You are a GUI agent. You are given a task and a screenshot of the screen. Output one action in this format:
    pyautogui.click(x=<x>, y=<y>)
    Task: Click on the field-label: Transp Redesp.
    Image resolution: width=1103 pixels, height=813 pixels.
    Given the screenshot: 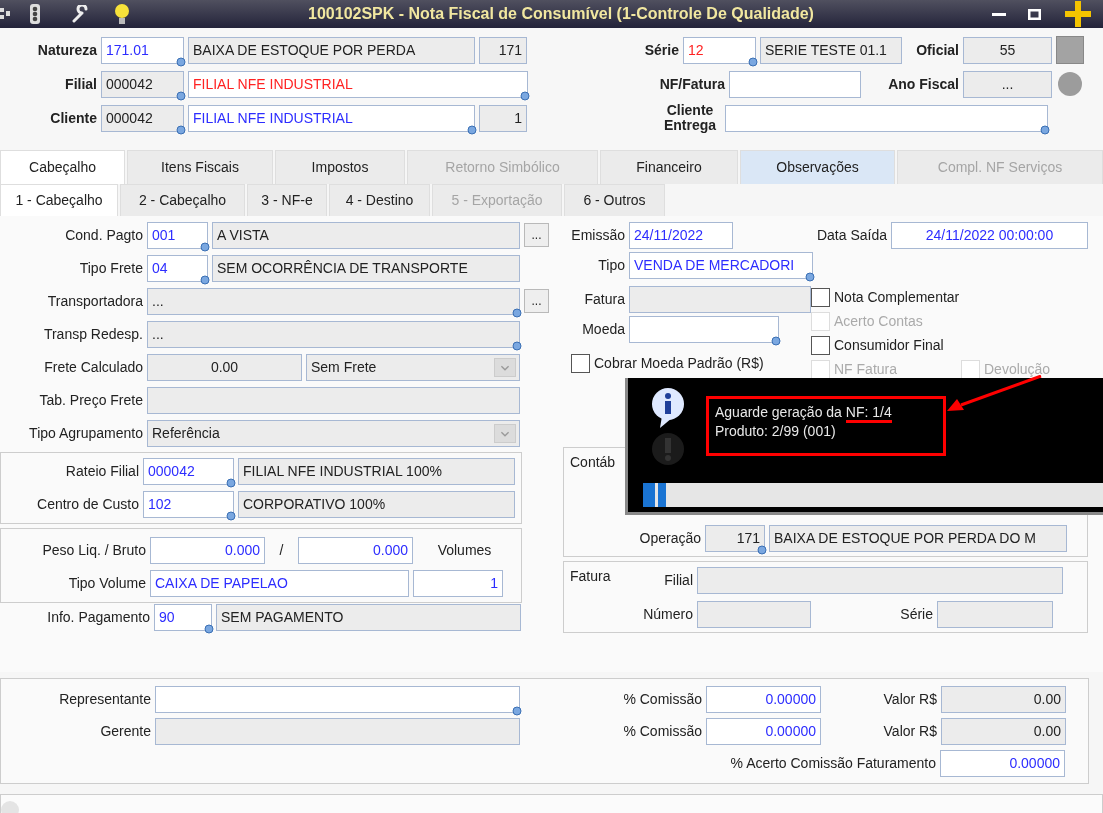 What is the action you would take?
    pyautogui.click(x=92, y=334)
    